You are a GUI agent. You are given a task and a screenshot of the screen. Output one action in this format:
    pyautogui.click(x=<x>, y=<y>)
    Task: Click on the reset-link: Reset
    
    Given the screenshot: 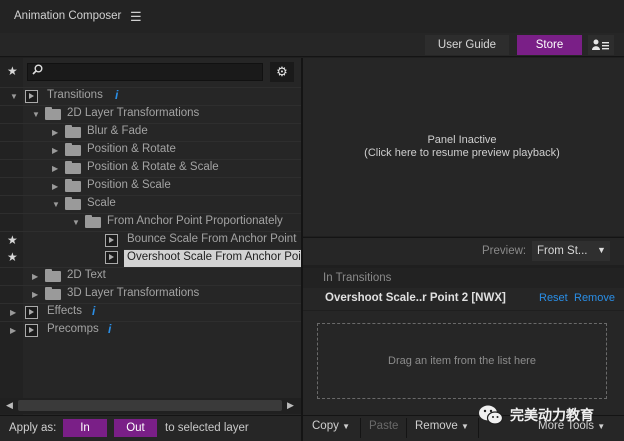 What is the action you would take?
    pyautogui.click(x=553, y=298)
    